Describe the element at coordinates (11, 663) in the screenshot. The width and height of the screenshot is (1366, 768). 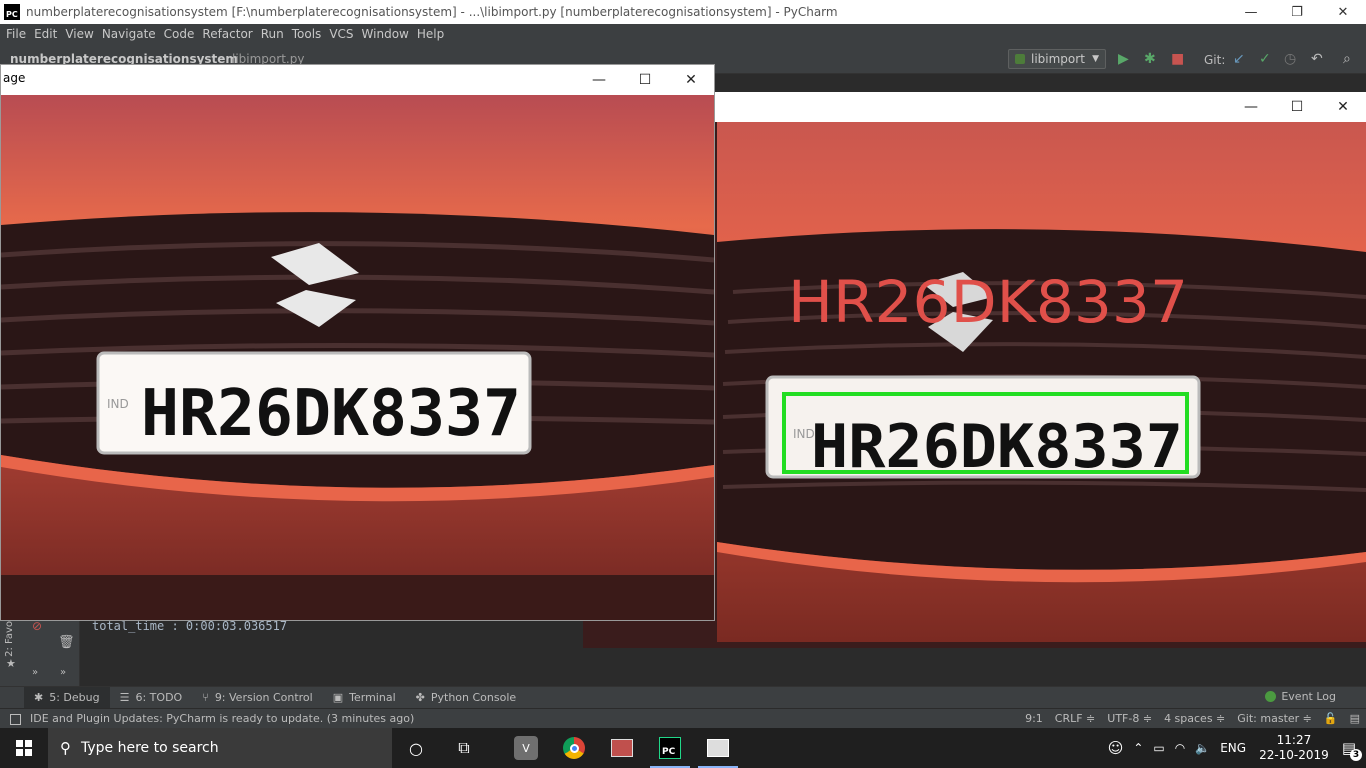
I see `star-icon: ★` at that location.